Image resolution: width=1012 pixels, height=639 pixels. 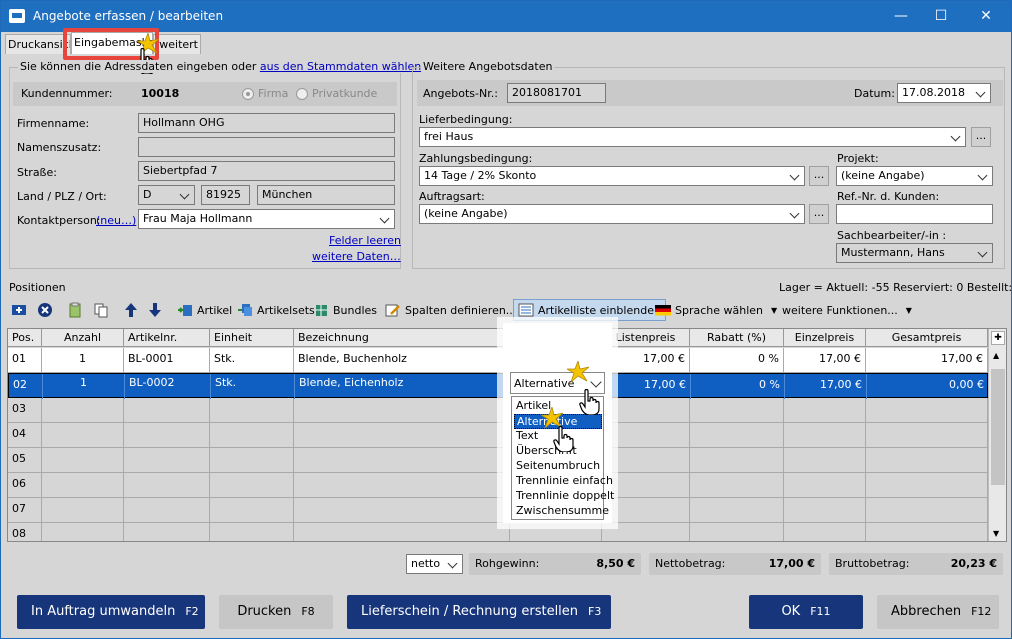 What do you see at coordinates (157, 310) in the screenshot?
I see `move-down-button` at bounding box center [157, 310].